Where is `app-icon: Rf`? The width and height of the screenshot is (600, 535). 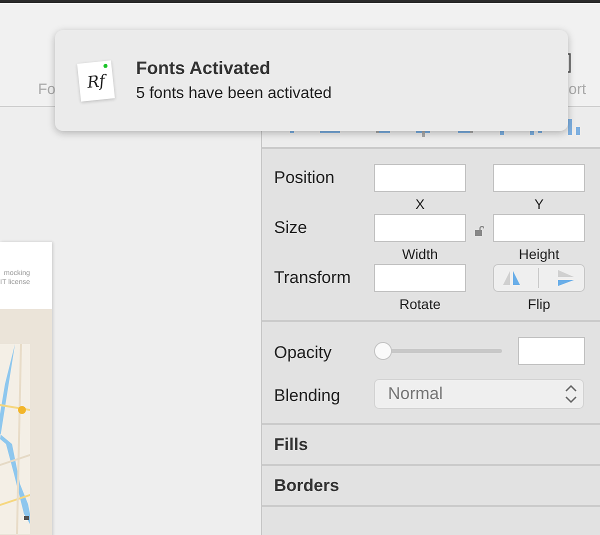 app-icon: Rf is located at coordinates (96, 81).